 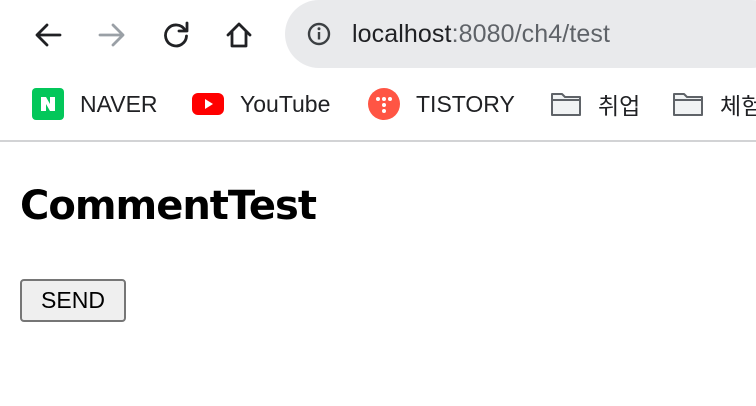 What do you see at coordinates (384, 104) in the screenshot?
I see `tistory-favicon` at bounding box center [384, 104].